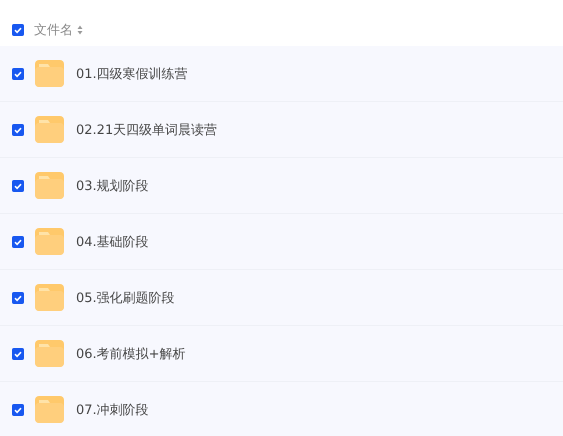 The height and width of the screenshot is (436, 563). I want to click on folder-name: 04.基础阶段, so click(112, 241).